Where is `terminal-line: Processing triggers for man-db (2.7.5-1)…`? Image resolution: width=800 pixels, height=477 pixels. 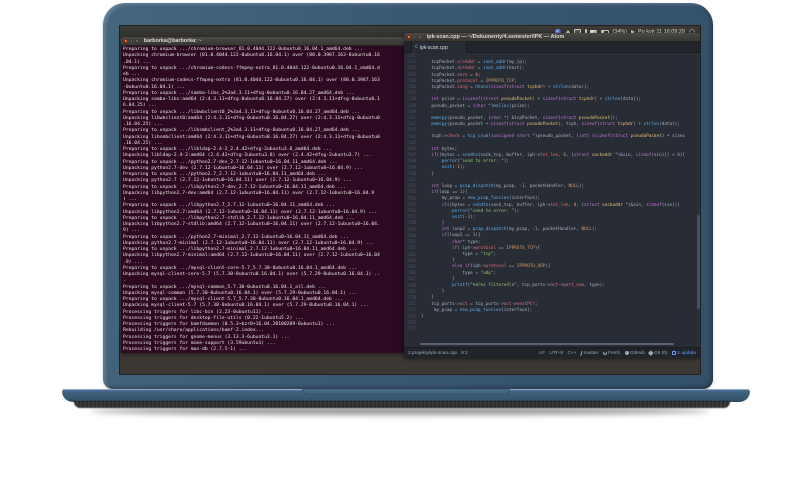 terminal-line: Processing triggers for man-db (2.7.5-1)… is located at coordinates (185, 349).